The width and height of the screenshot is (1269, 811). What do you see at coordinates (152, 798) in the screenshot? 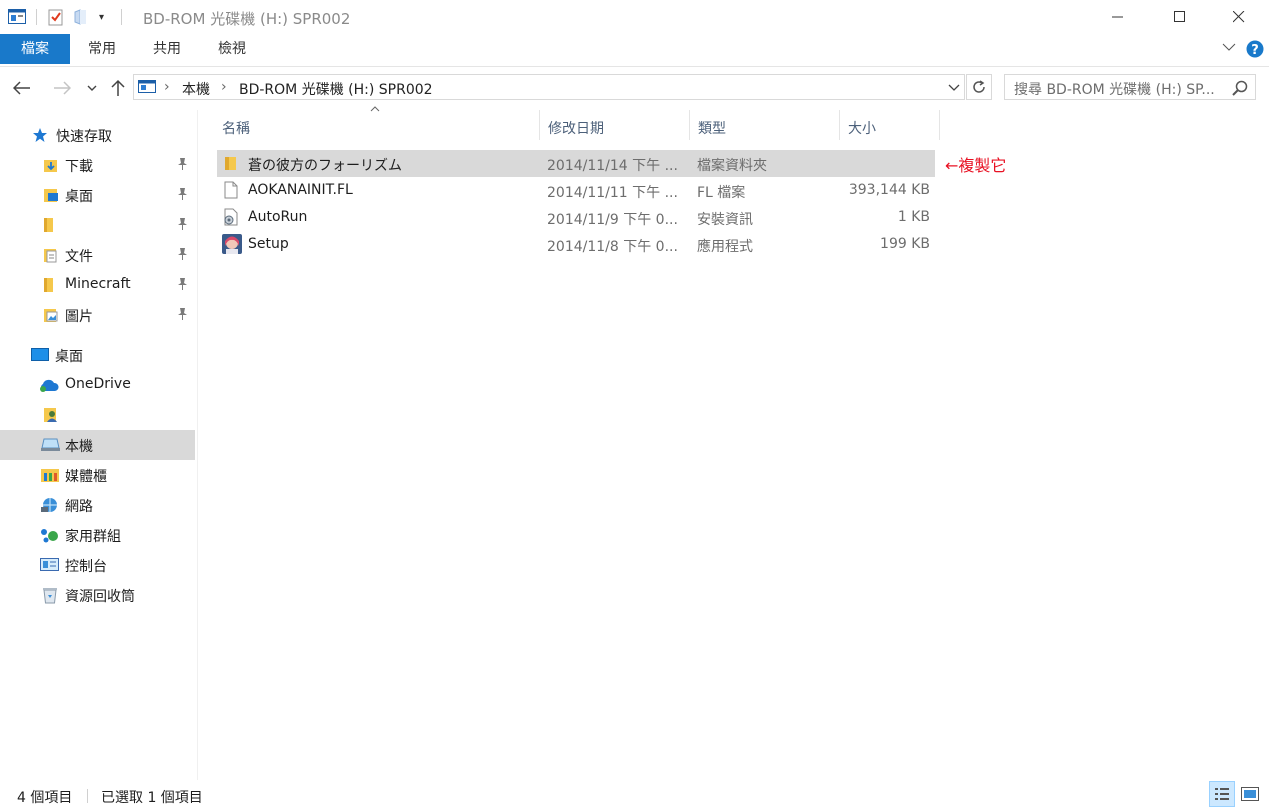
I see `selection-count: 已選取 1 個項目` at bounding box center [152, 798].